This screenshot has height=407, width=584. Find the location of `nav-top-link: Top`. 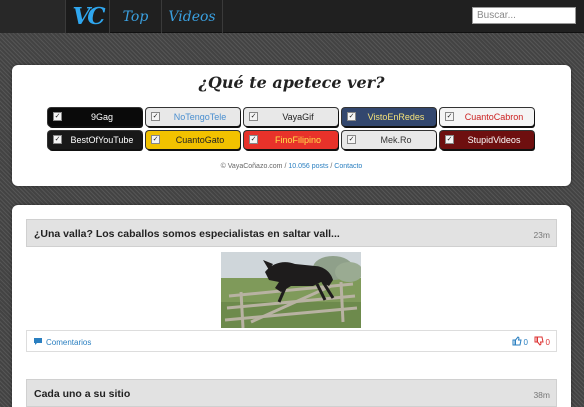

nav-top-link: Top is located at coordinates (135, 16).